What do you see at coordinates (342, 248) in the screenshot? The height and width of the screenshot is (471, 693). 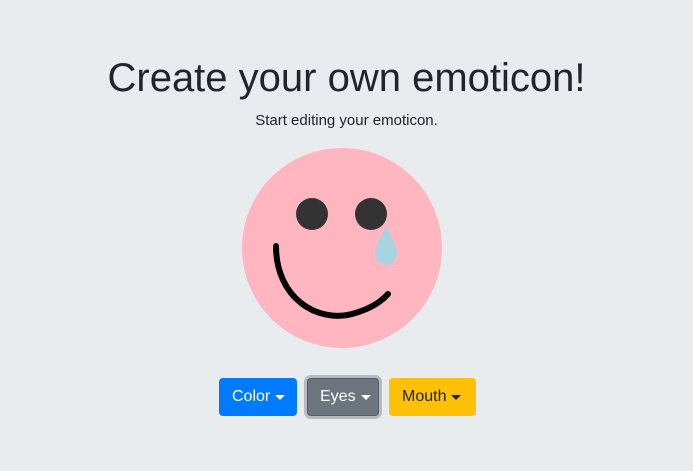 I see `emoticon` at bounding box center [342, 248].